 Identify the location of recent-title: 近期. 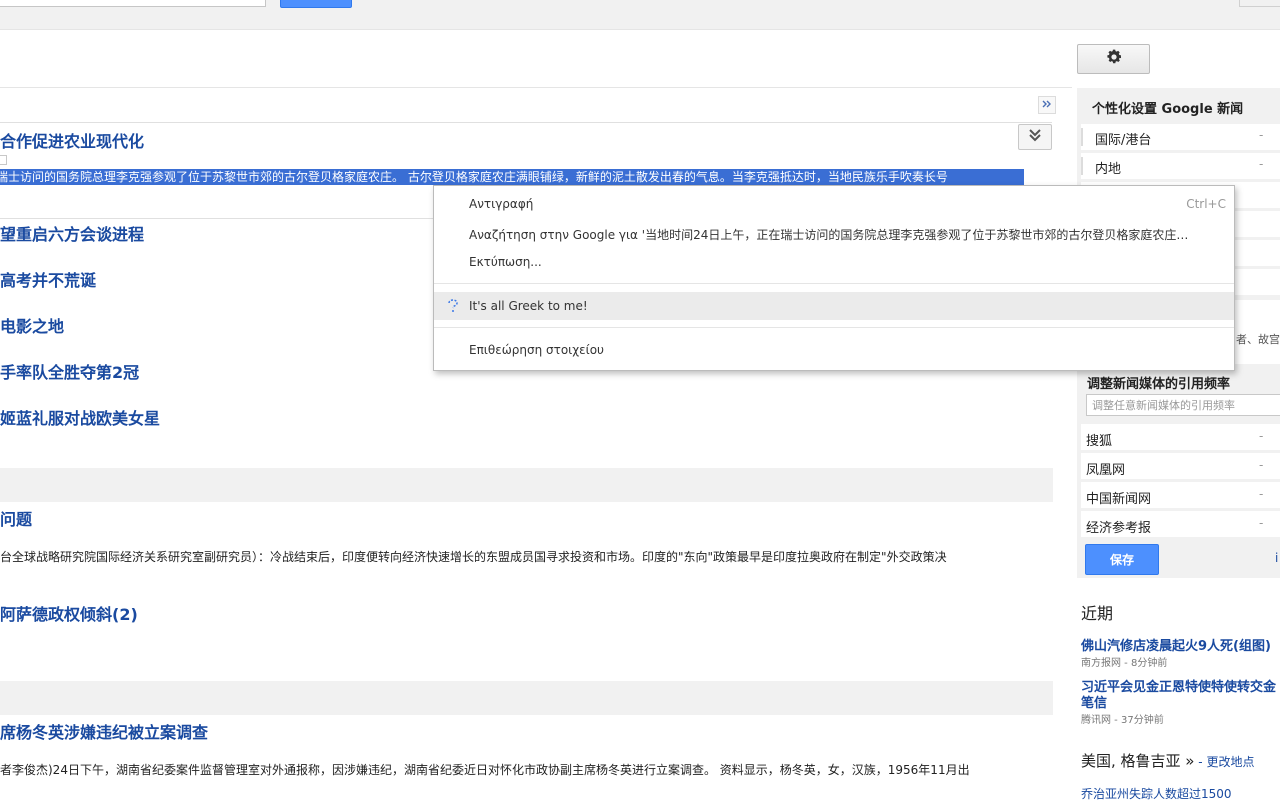
(1097, 613).